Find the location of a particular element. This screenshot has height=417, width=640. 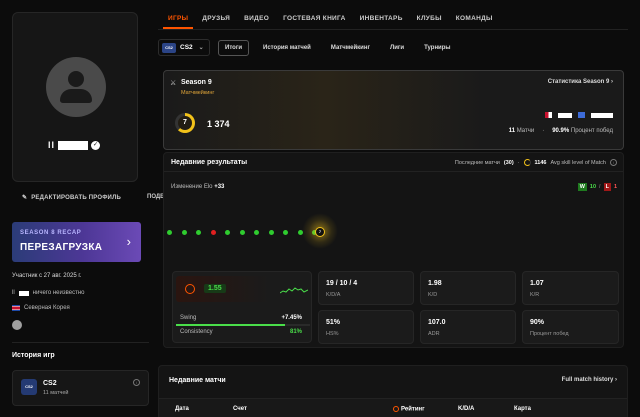

avatar-body-icon is located at coordinates (76, 96).